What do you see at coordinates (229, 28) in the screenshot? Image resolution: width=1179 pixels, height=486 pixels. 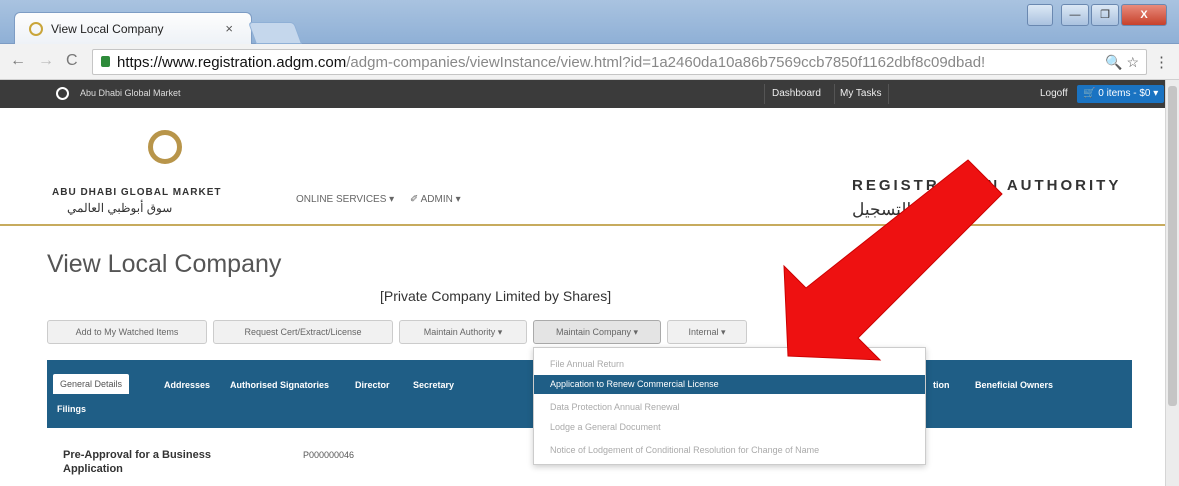 I see `tab-close-icon: ×` at bounding box center [229, 28].